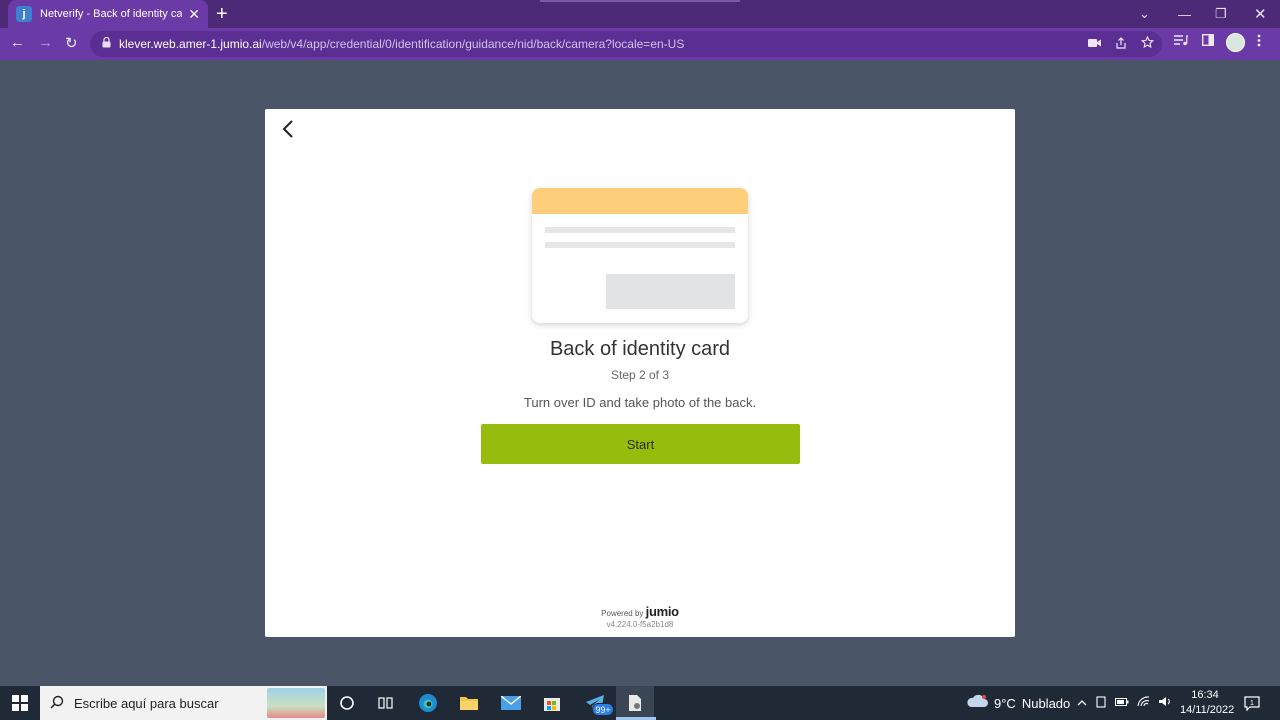 This screenshot has height=720, width=1280. Describe the element at coordinates (222, 14) in the screenshot. I see `new-tab-button: +` at that location.